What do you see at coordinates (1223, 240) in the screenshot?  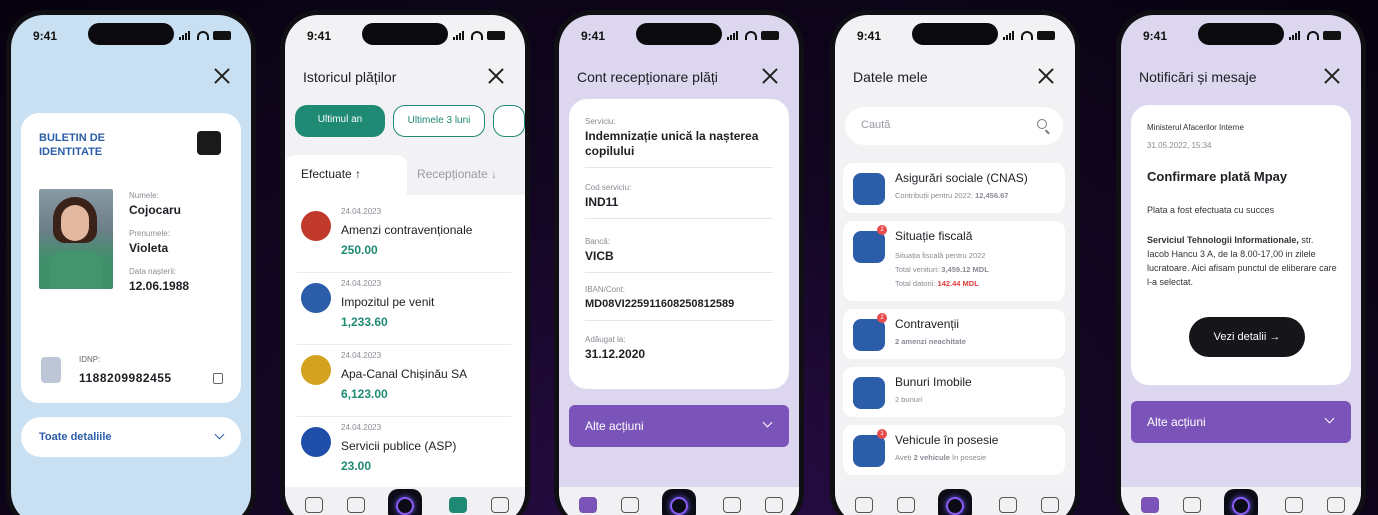 I see `notification-bold: Serviciul Tehnologii Informationale,` at bounding box center [1223, 240].